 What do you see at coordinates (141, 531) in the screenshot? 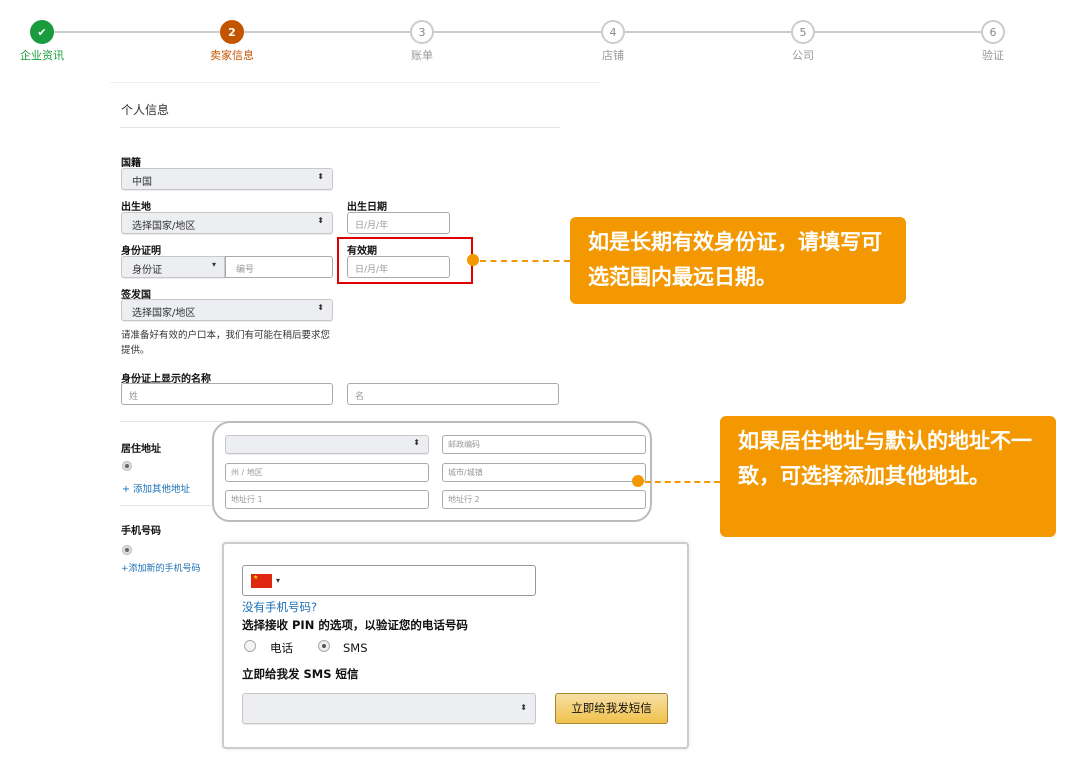
I see `phone-label: 手机号码` at bounding box center [141, 531].